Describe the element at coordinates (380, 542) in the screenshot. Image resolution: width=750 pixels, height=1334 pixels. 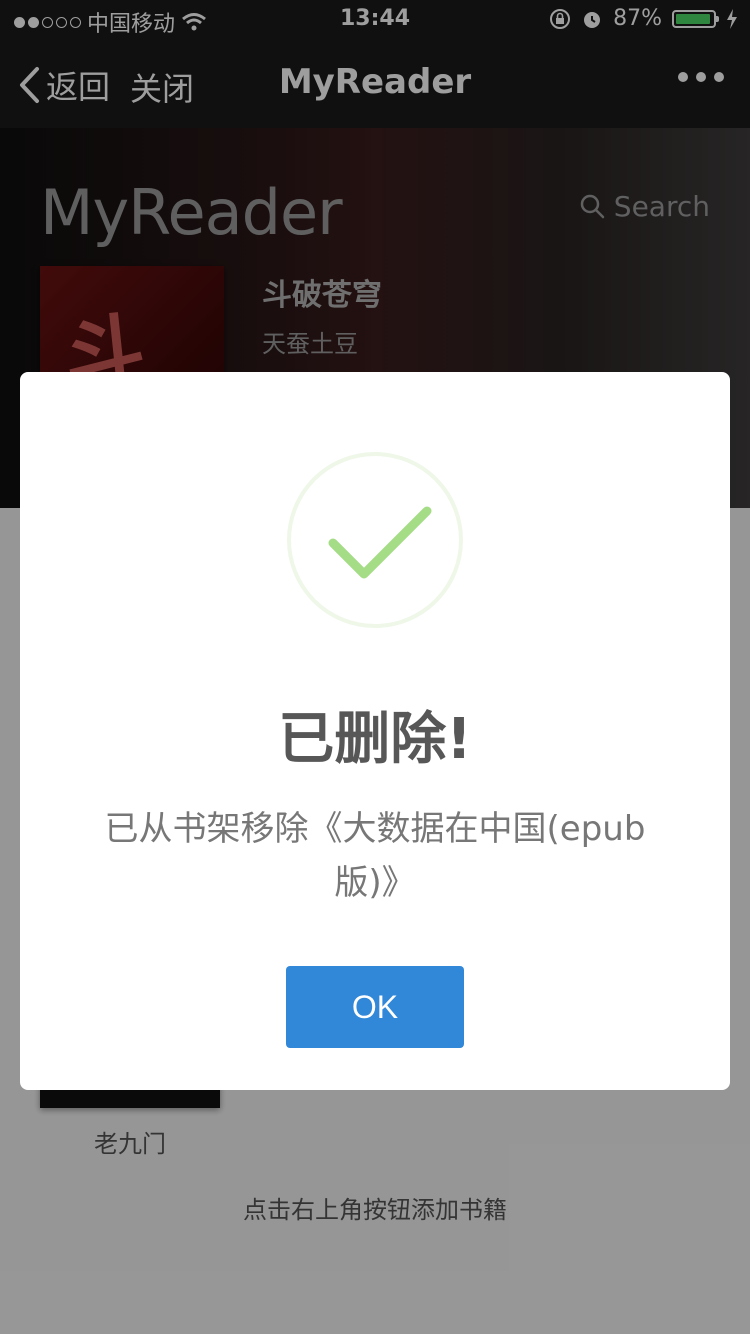
I see `checkmark-icon` at that location.